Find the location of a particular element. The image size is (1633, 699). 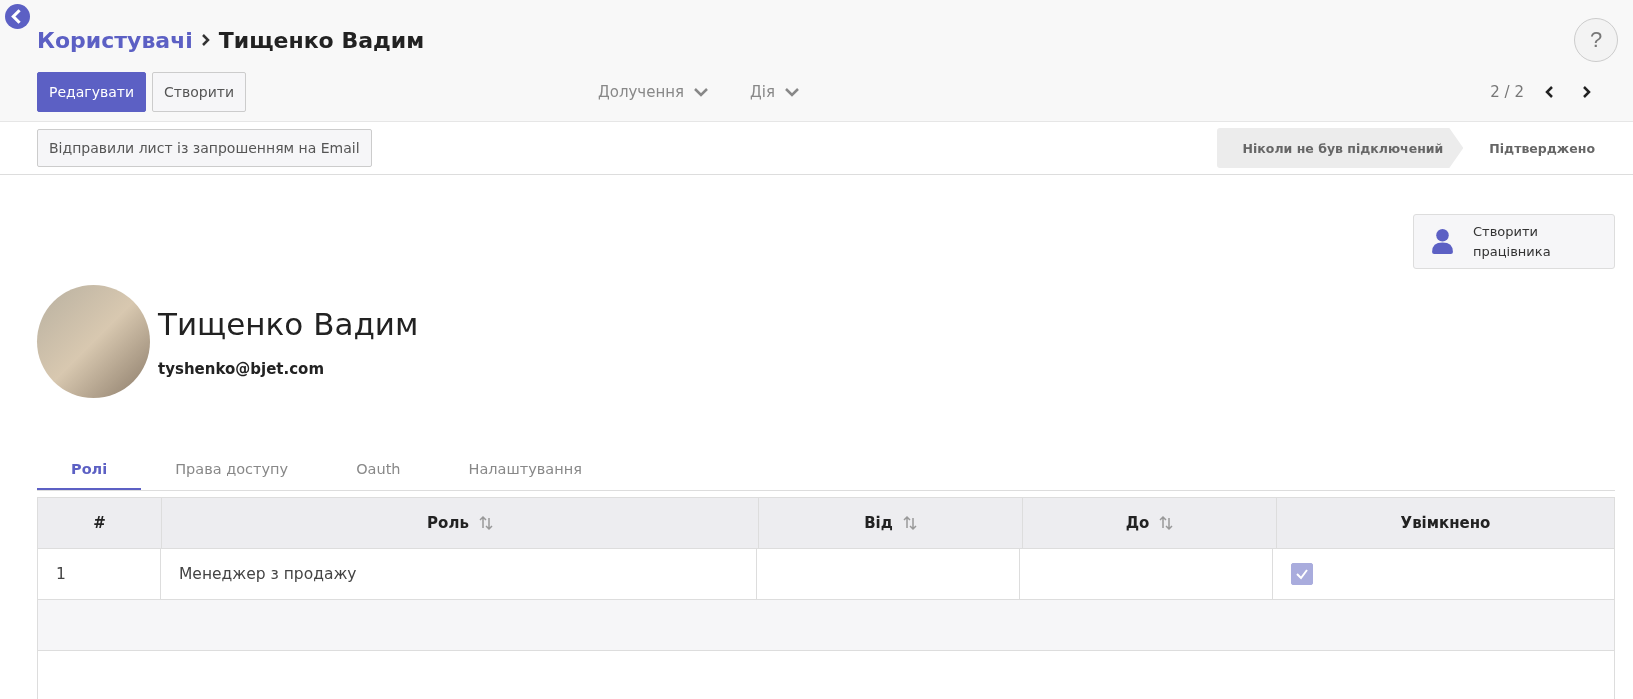

user-email: tyshenko@bjet.com is located at coordinates (242, 368).